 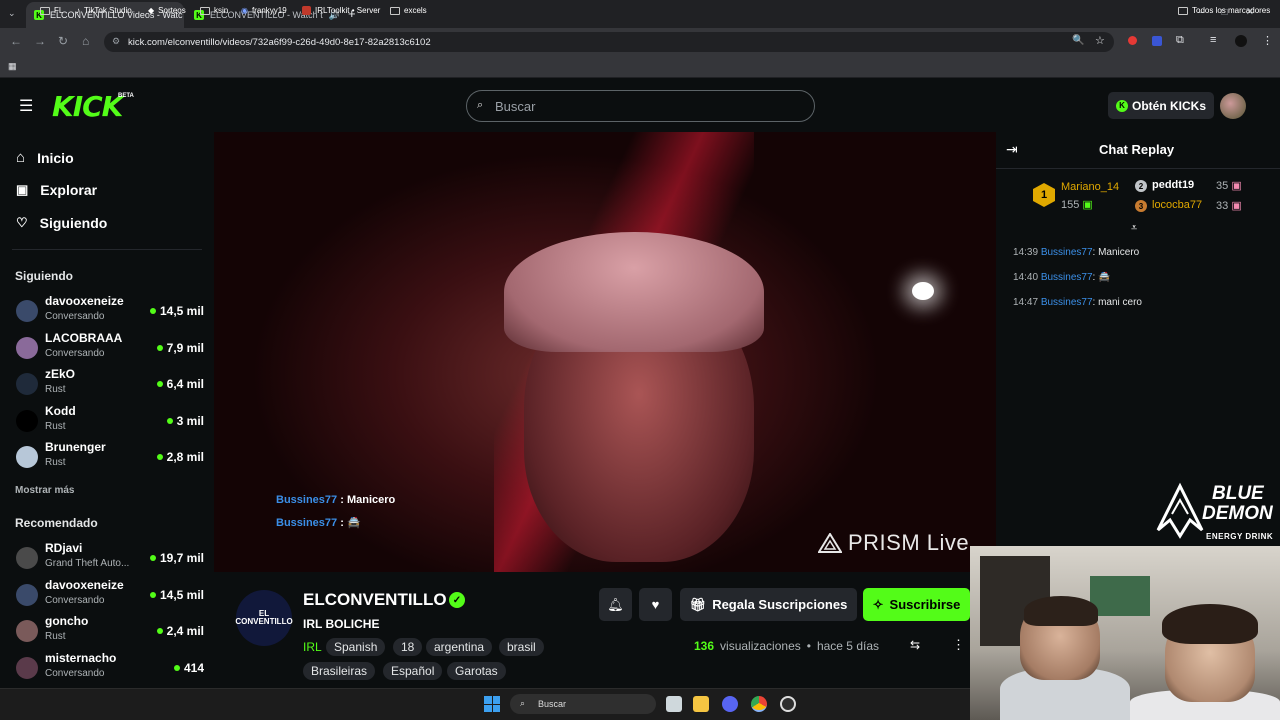 I want to click on sidebar-channel-item: misternacho Conversando 414, so click(x=110, y=668).